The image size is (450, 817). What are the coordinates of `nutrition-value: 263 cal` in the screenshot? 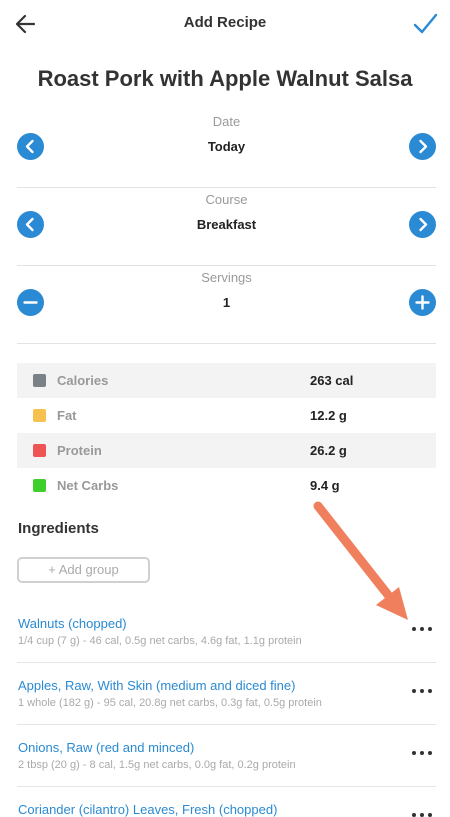 It's located at (332, 380).